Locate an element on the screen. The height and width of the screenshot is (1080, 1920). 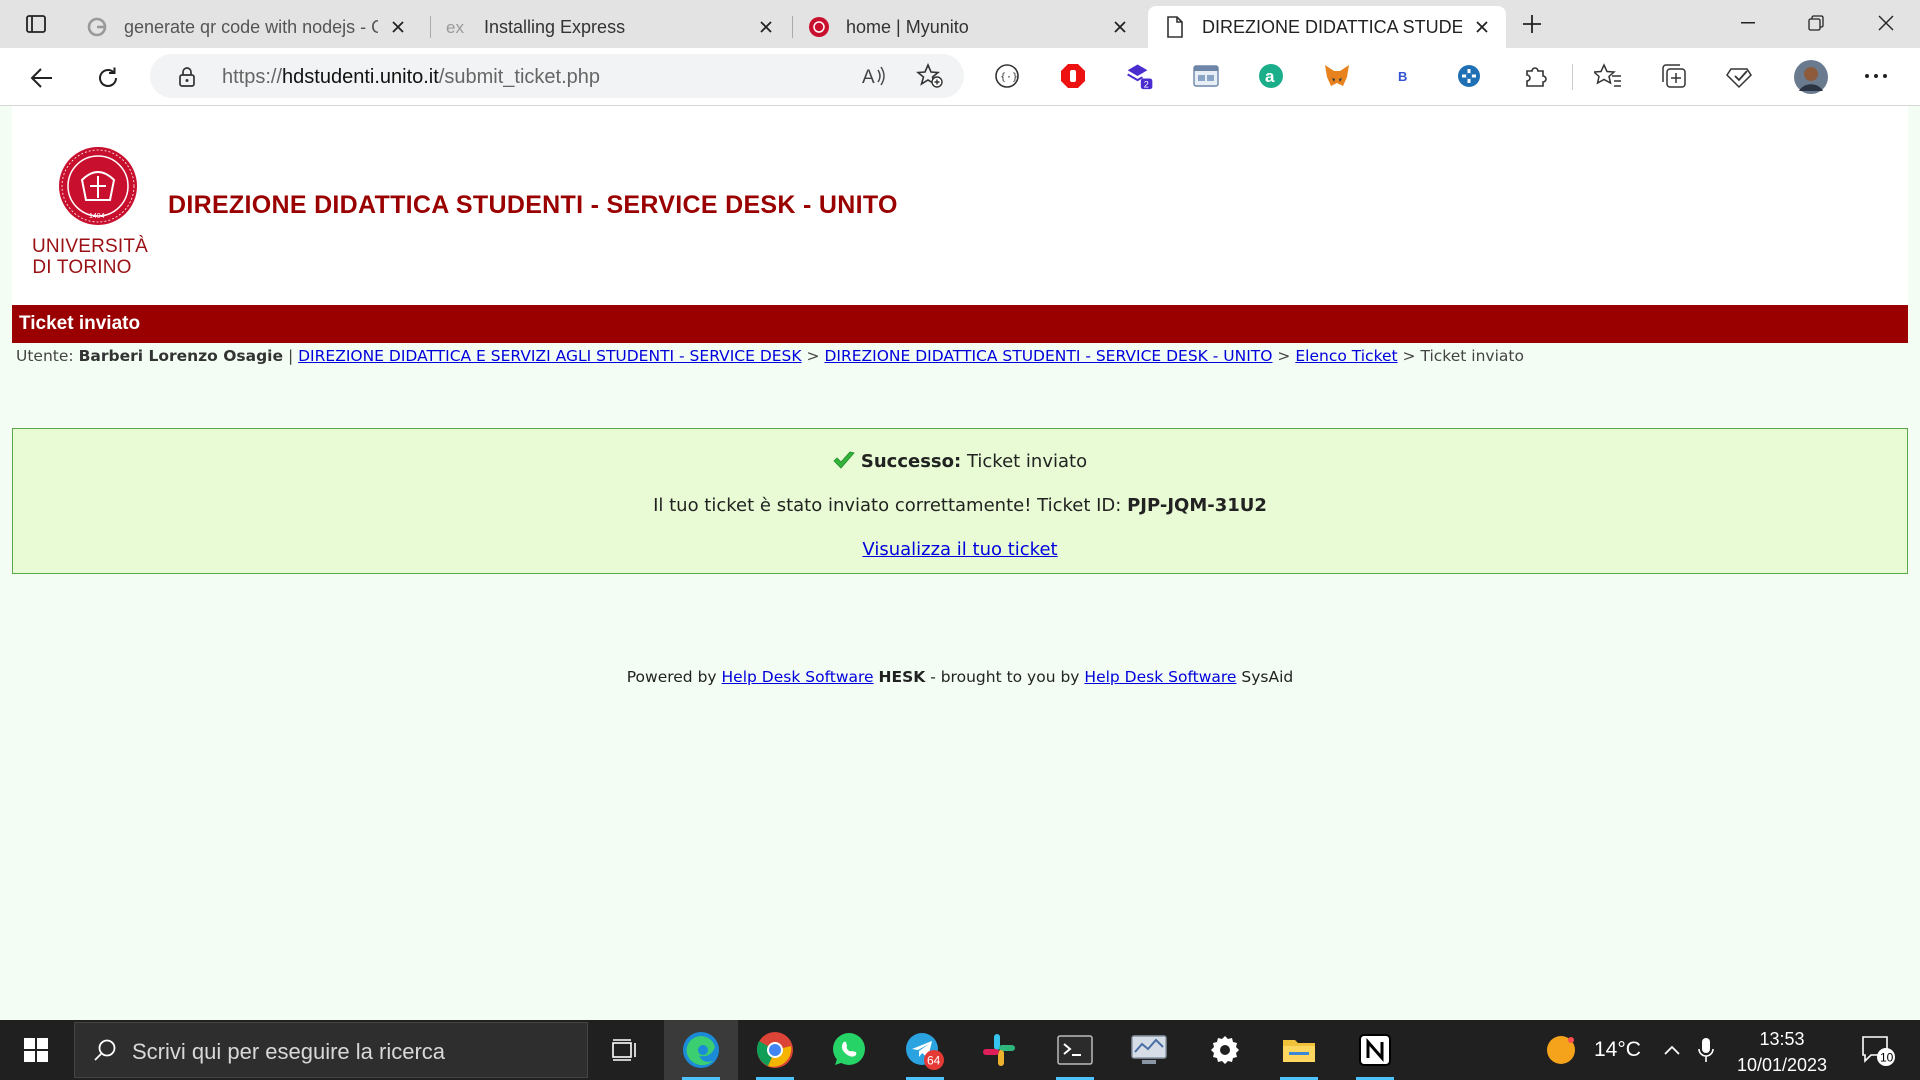
telegram-icon: 64 is located at coordinates (925, 1051).